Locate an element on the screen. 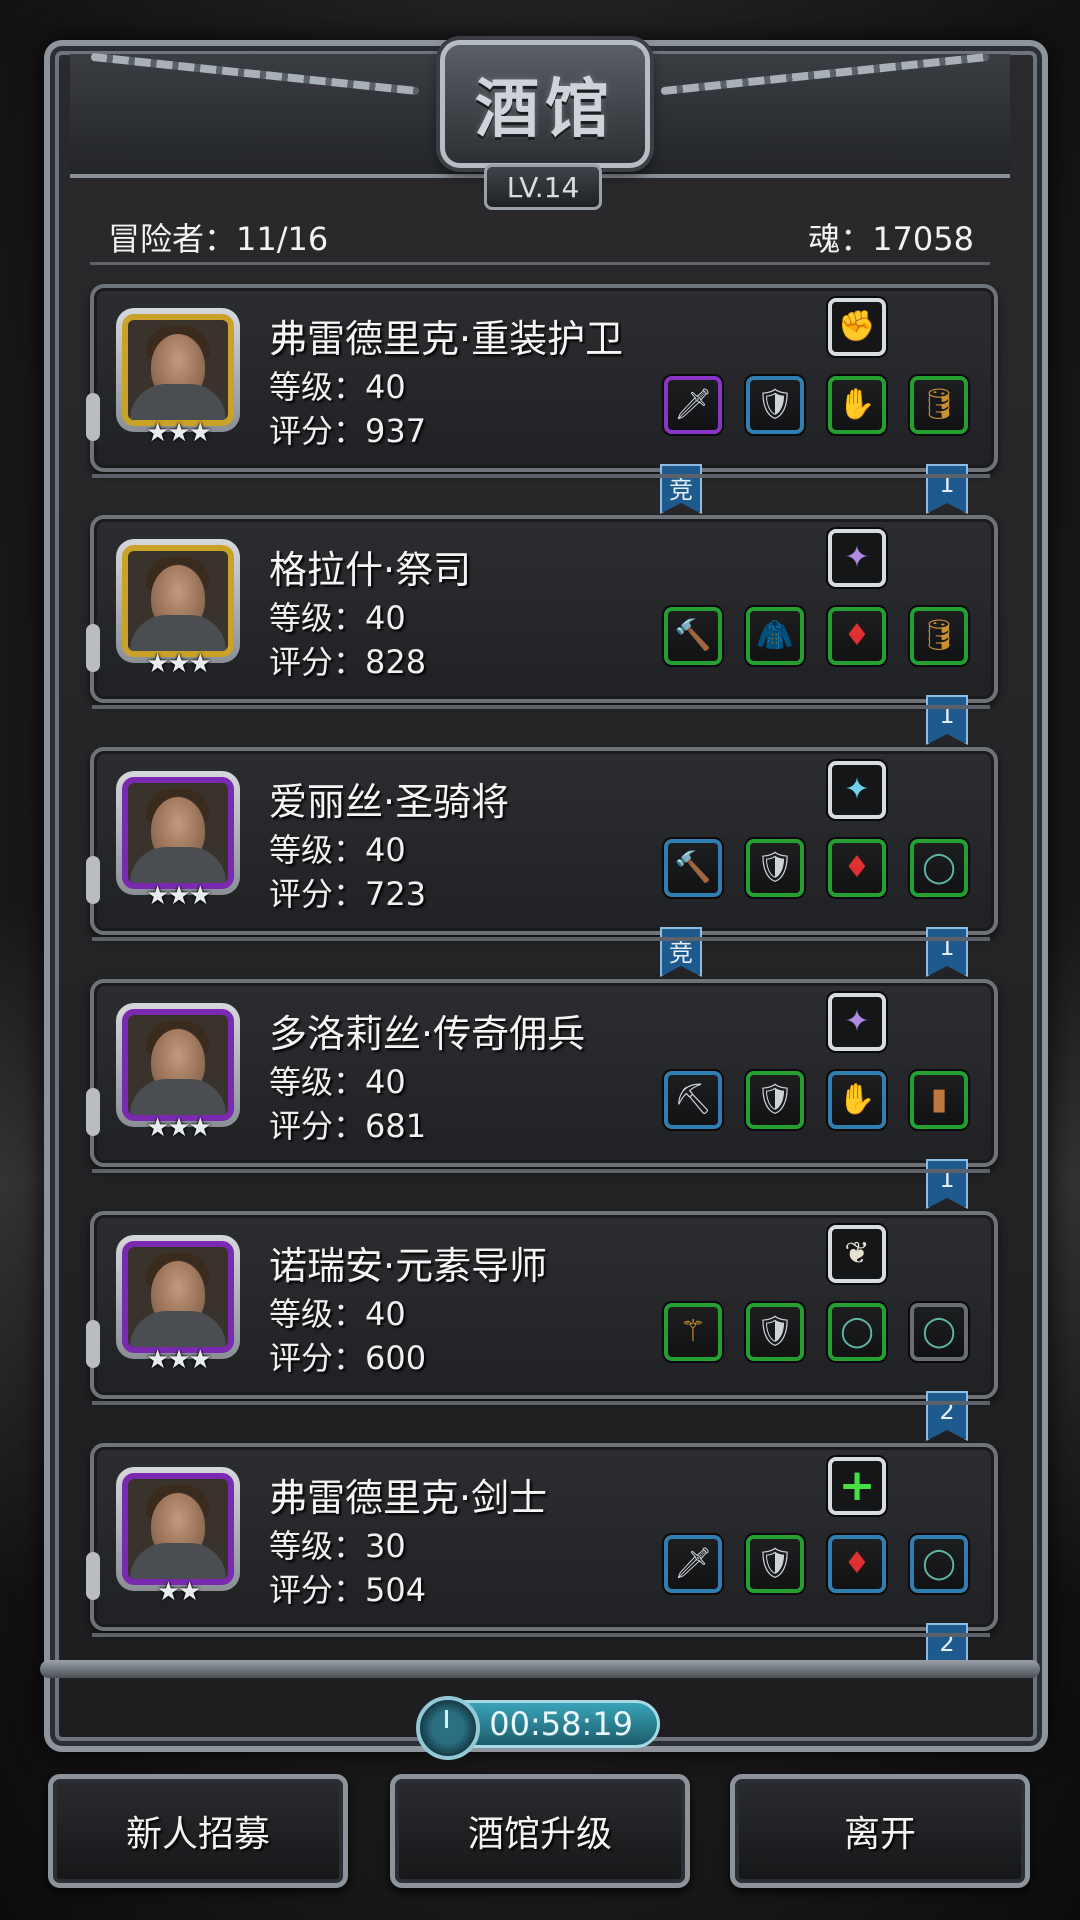  soul-count: 魂：17058 is located at coordinates (891, 239).